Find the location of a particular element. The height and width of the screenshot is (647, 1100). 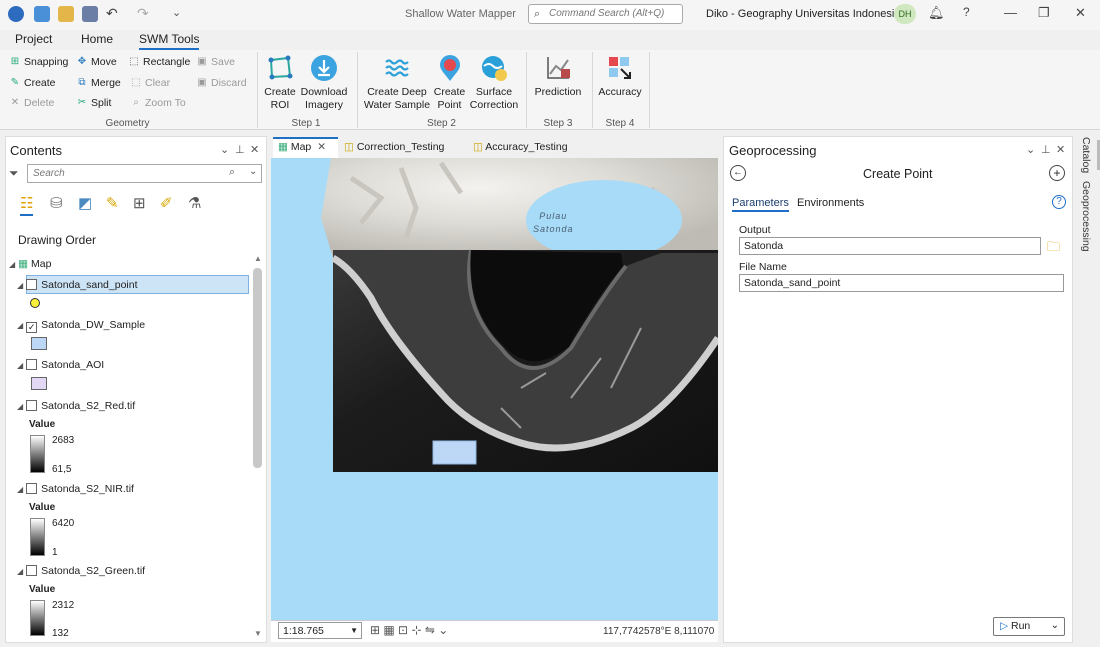

help-button: ? is located at coordinates (966, 12).